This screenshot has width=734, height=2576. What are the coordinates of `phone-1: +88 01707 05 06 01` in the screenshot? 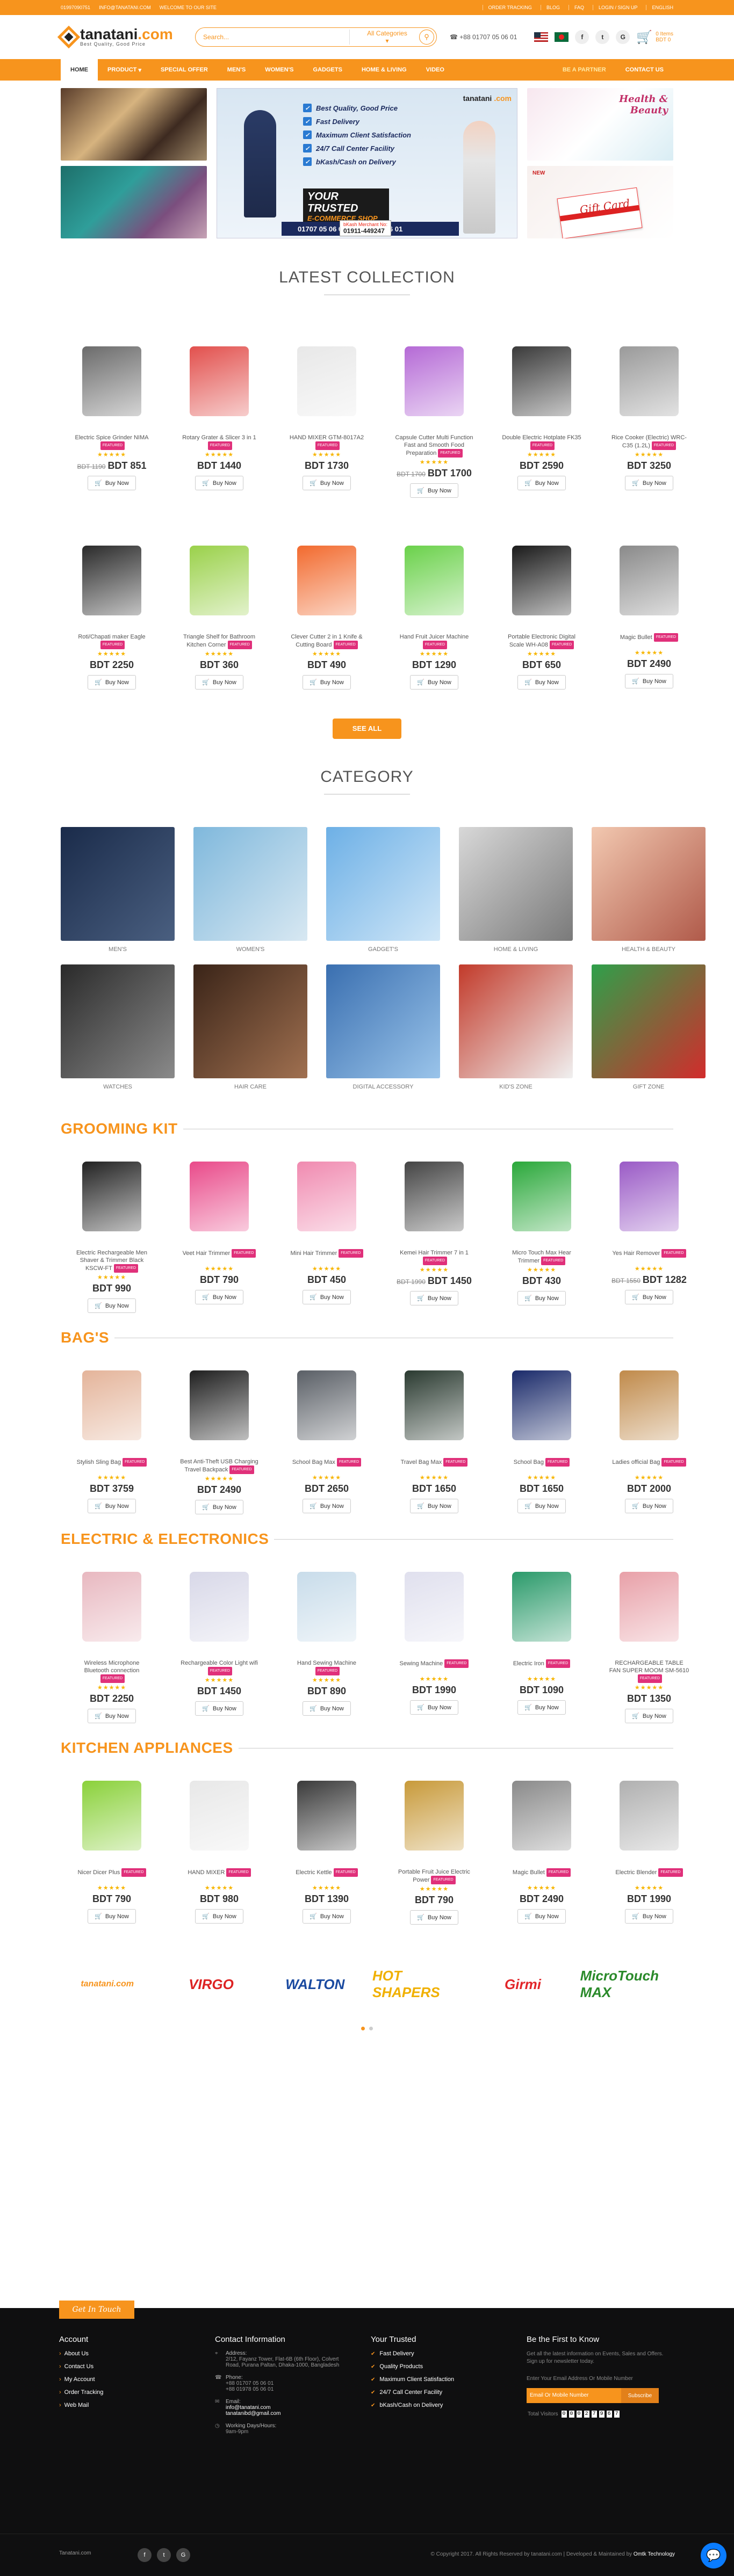 It's located at (250, 2383).